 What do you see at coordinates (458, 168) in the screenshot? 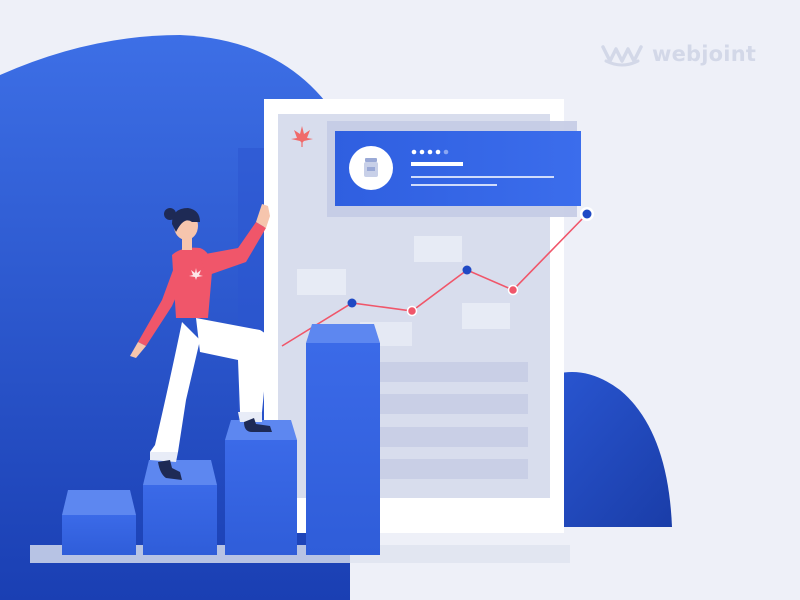
I see `product-card` at bounding box center [458, 168].